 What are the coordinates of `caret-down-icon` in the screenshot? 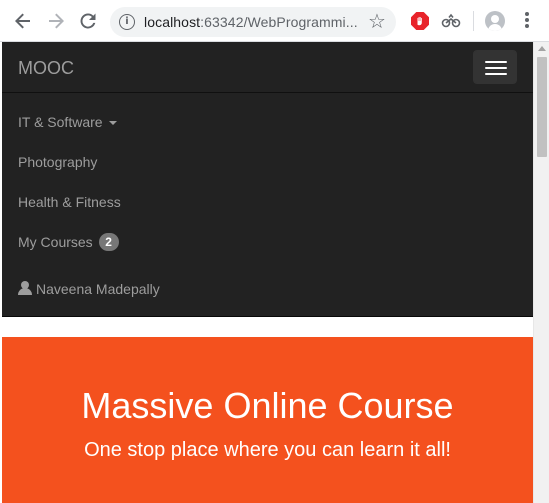 It's located at (112, 123).